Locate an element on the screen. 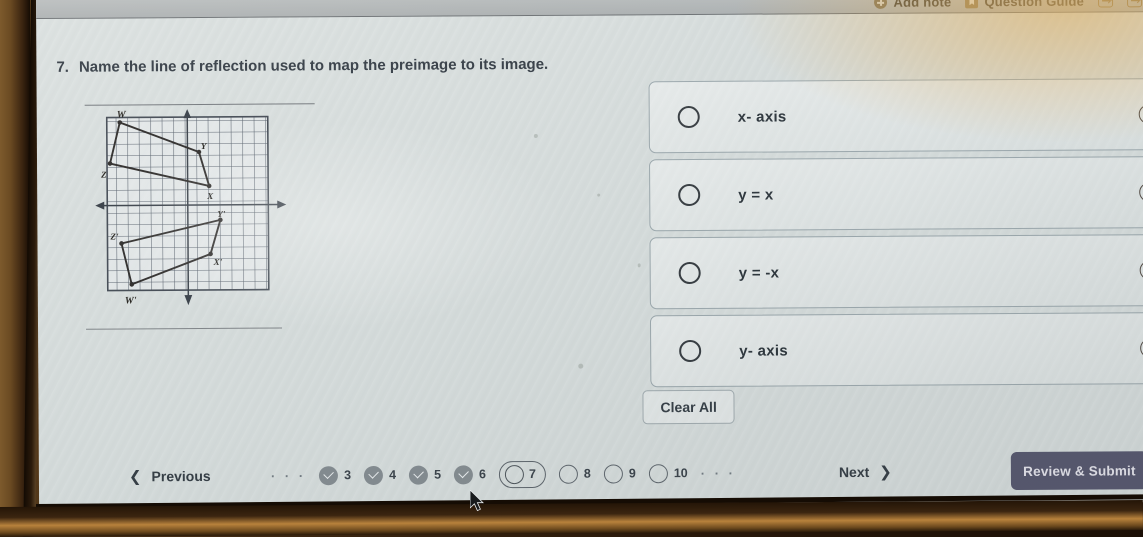 This screenshot has width=1143, height=537. vertex-label-Y-prime: Y' is located at coordinates (221, 214).